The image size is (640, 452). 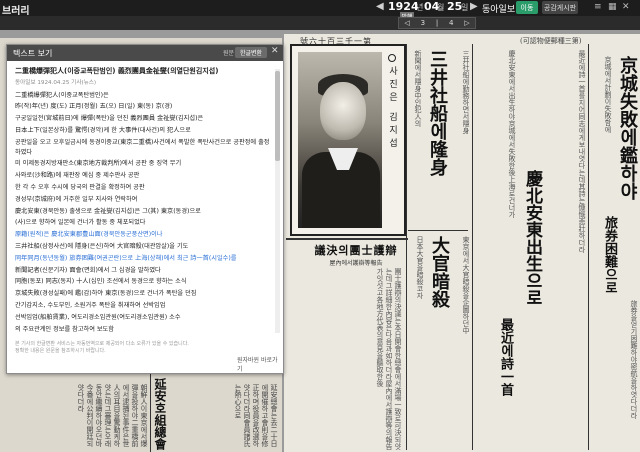 What do you see at coordinates (98, 164) in the screenshot?
I see `article-paragraph: 미 이제동경지방재판소(東京地方裁判所)에서 공판 중 징역 무기` at bounding box center [98, 164].